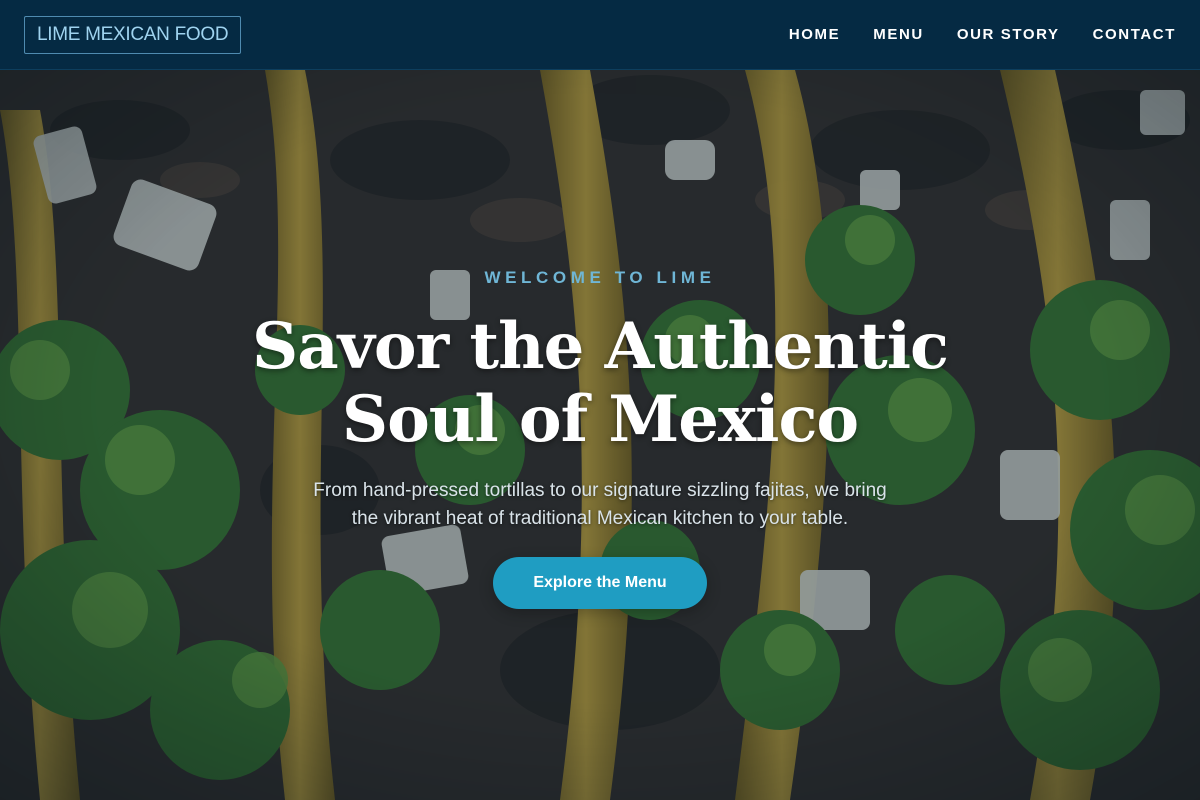  Describe the element at coordinates (133, 34) in the screenshot. I see `logo: LIME MEXICAN FOOD` at that location.